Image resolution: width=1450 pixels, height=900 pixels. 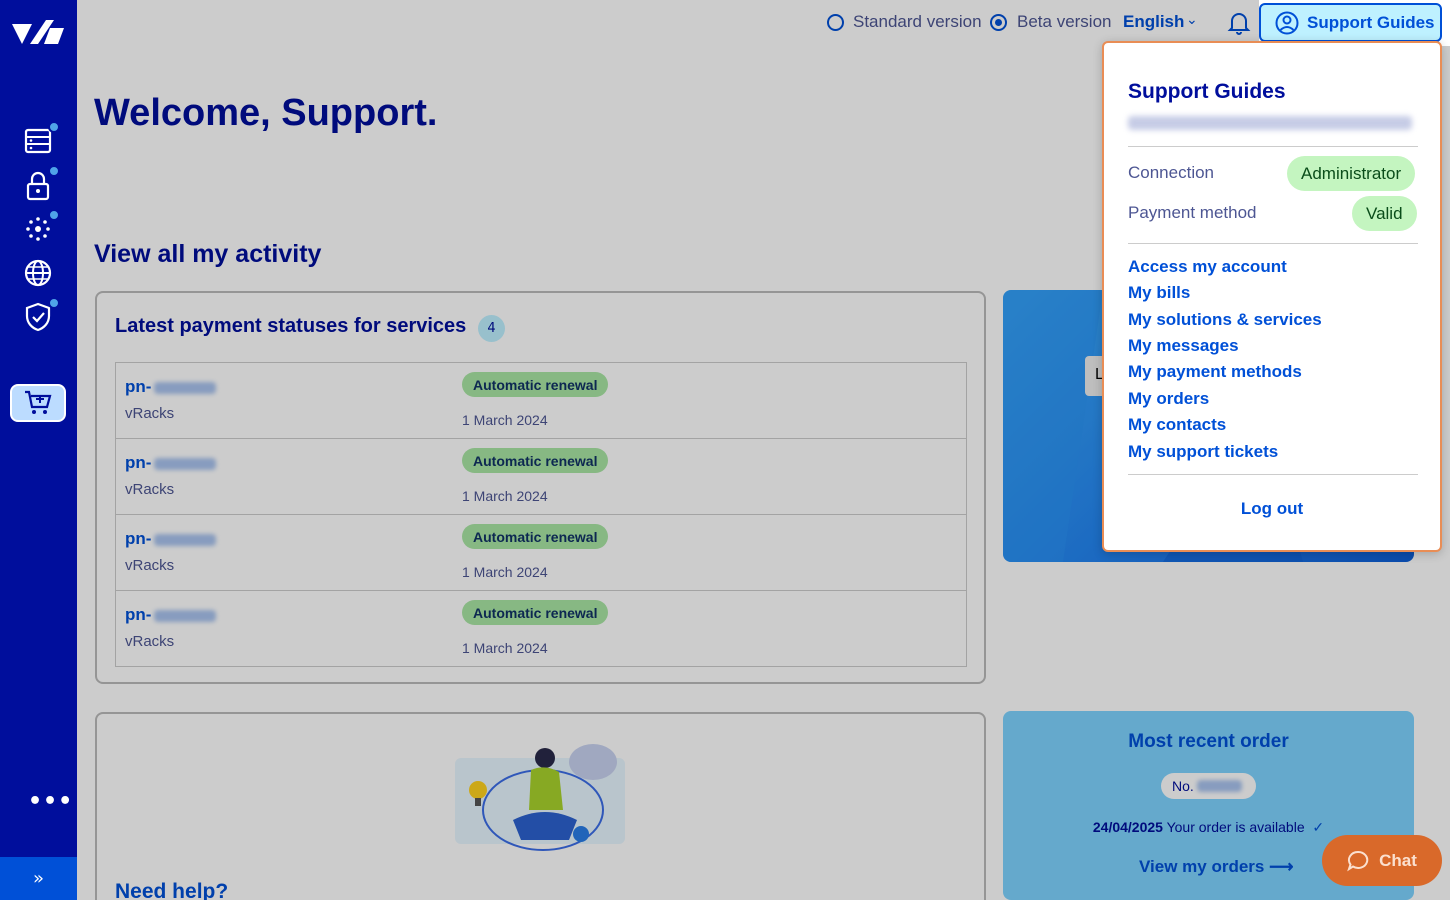 I want to click on order-status-text: Your order is available, so click(x=1235, y=827).